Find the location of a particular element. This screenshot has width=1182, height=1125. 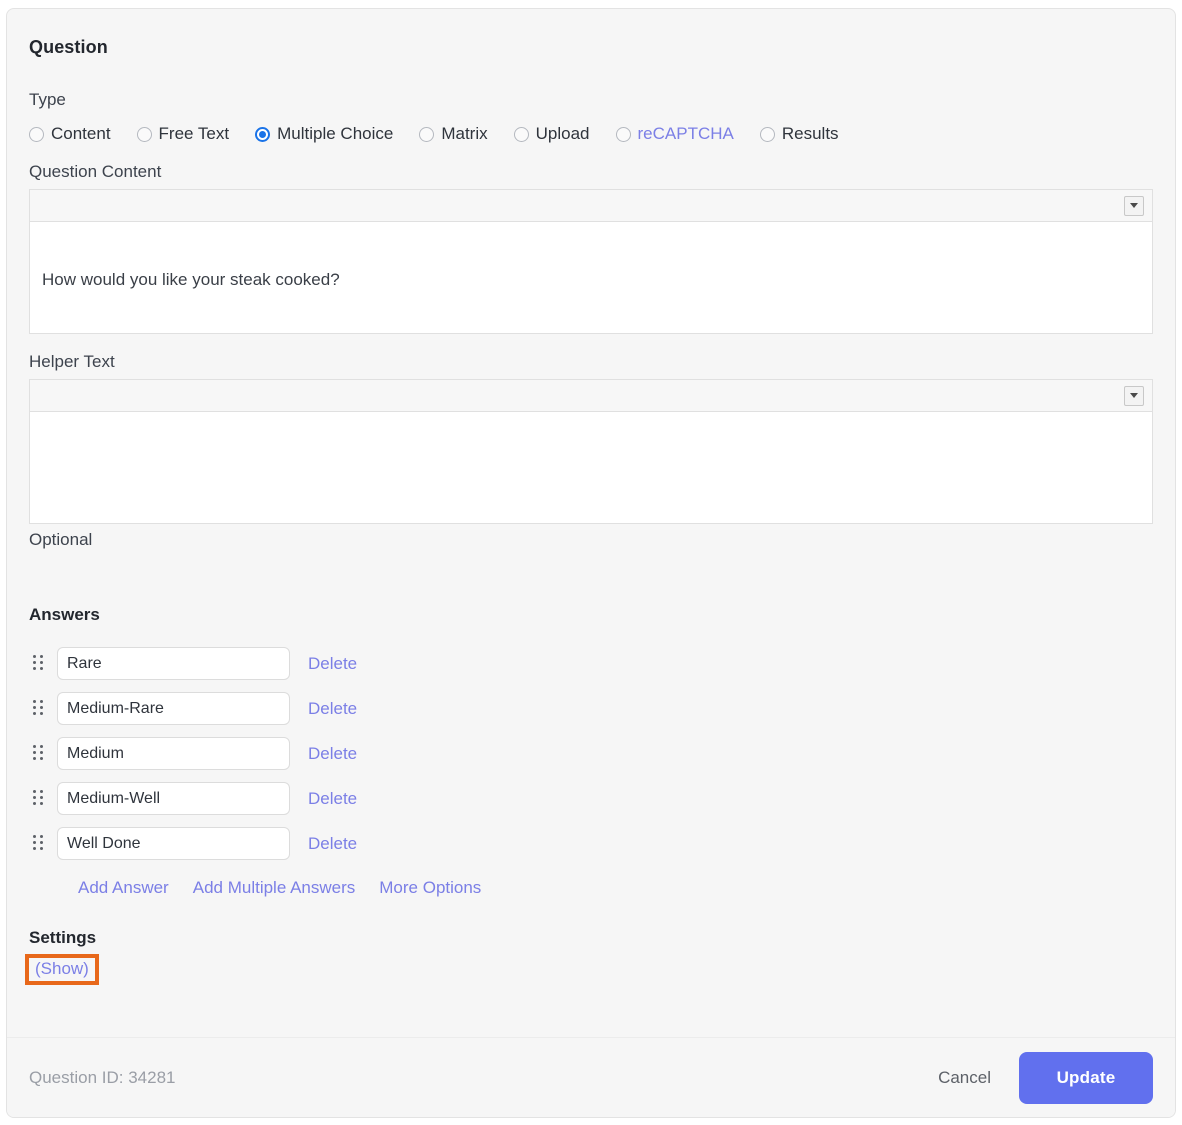

settings-show-toggle: (Show) is located at coordinates (62, 968).